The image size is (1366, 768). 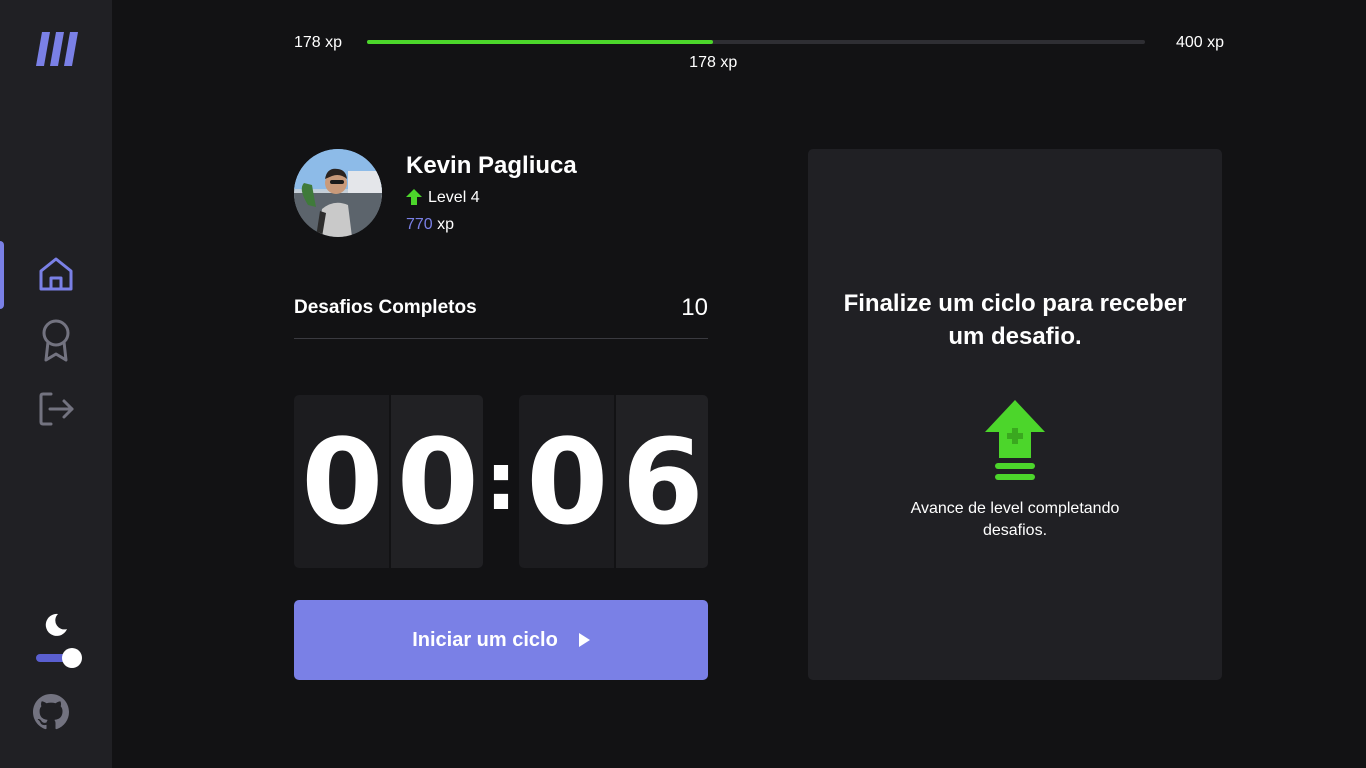 I want to click on completed-challenges-count: 10, so click(x=694, y=307).